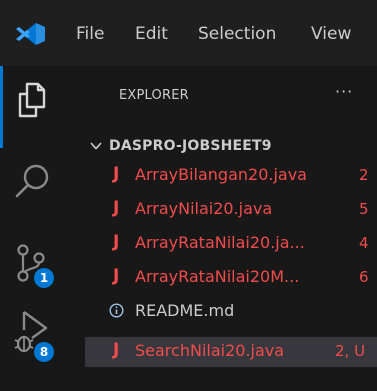 The width and height of the screenshot is (377, 391). What do you see at coordinates (204, 208) in the screenshot?
I see `file-name: ArrayNilai20.java` at bounding box center [204, 208].